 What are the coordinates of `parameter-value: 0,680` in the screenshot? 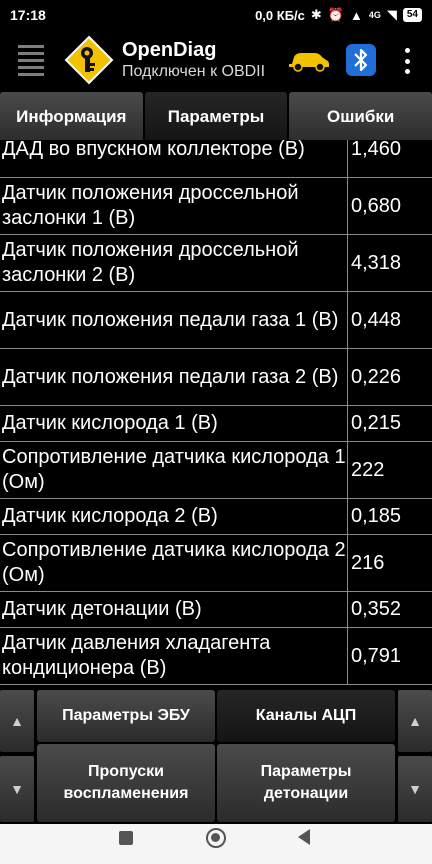 It's located at (376, 205).